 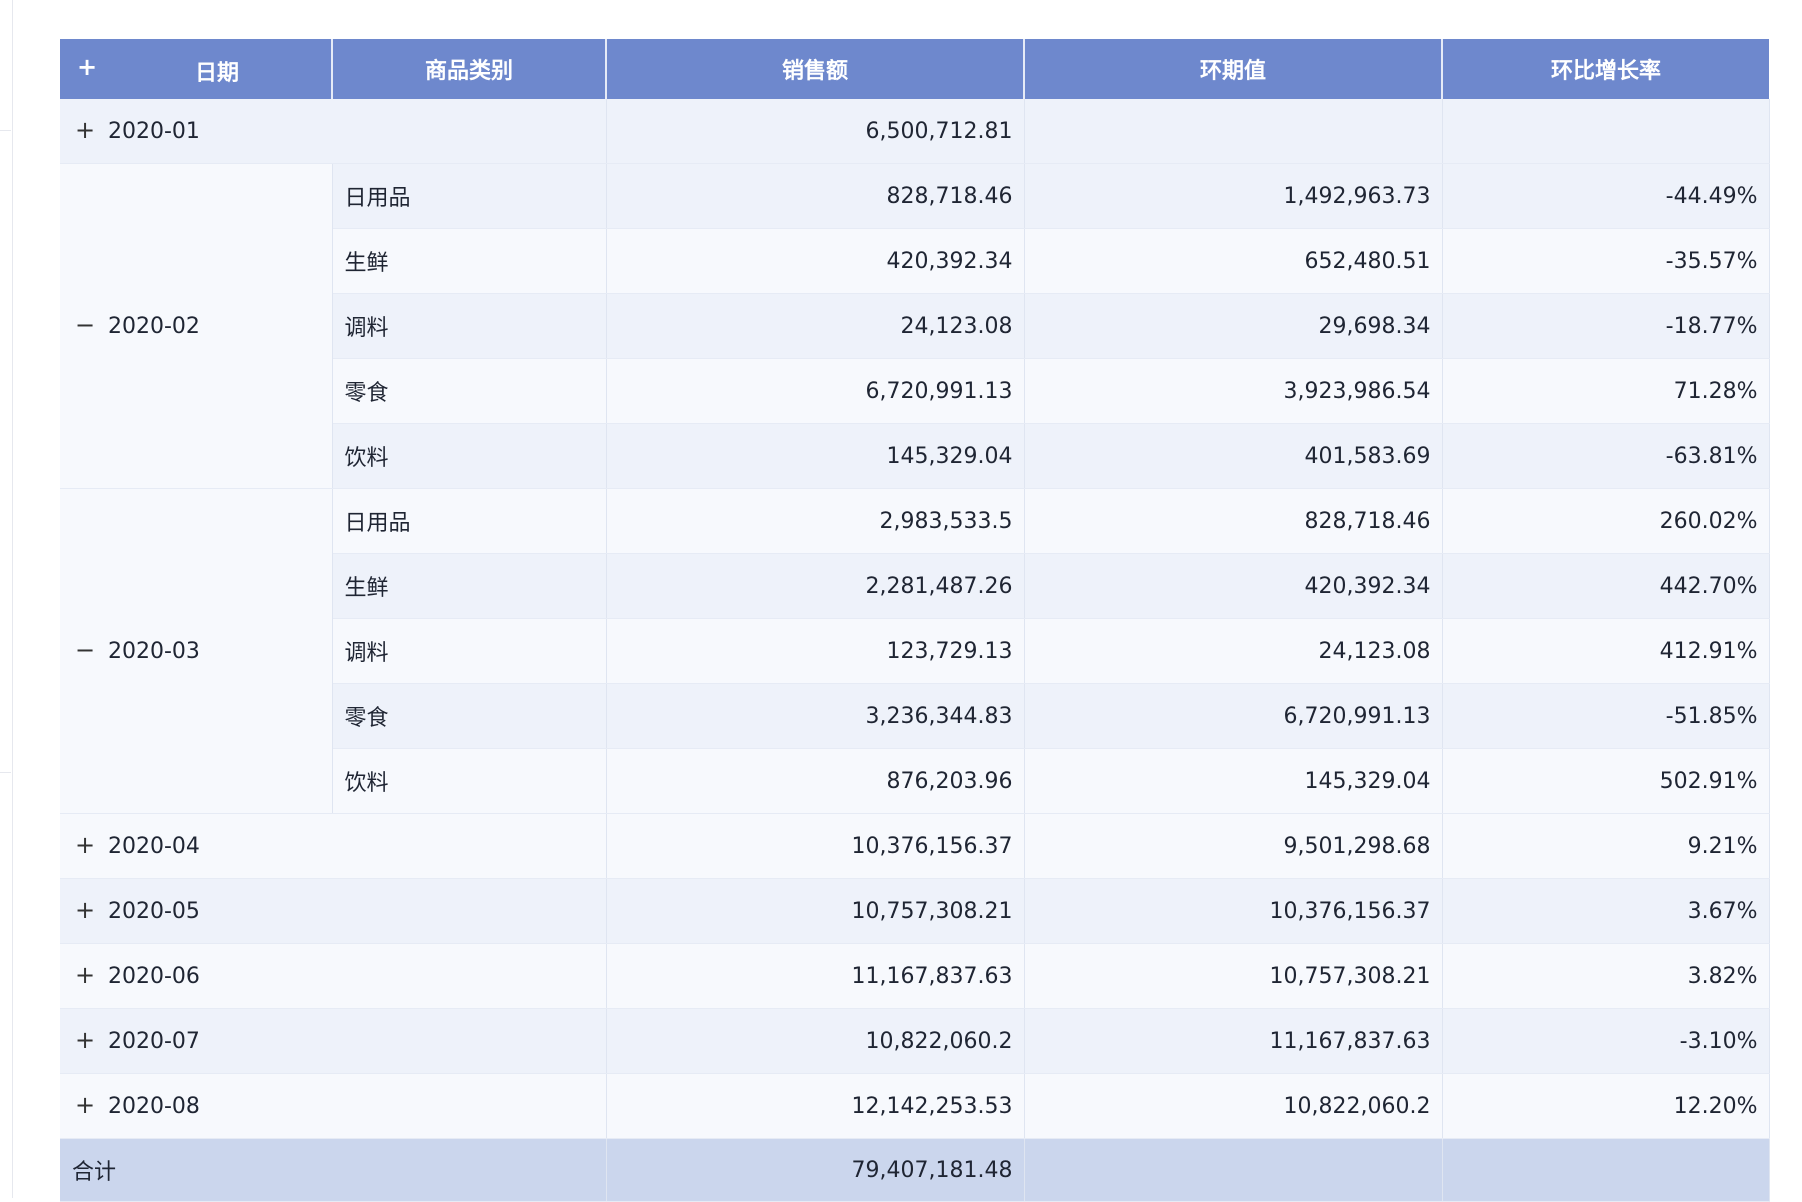 I want to click on sales-cell: 10,376,156.37, so click(x=815, y=846).